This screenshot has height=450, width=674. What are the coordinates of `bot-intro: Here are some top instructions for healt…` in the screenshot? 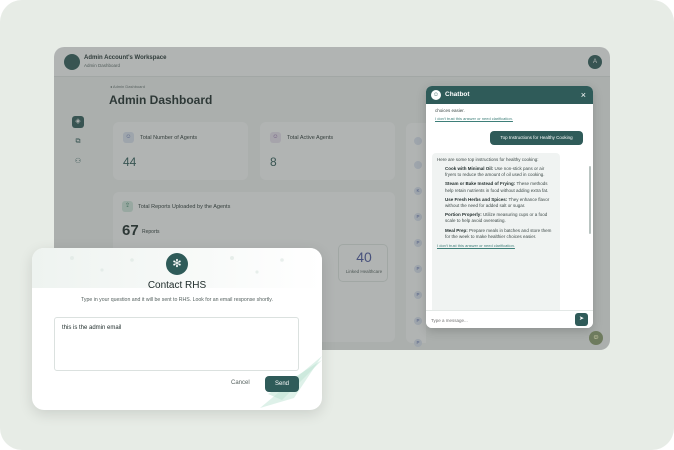 It's located at (488, 159).